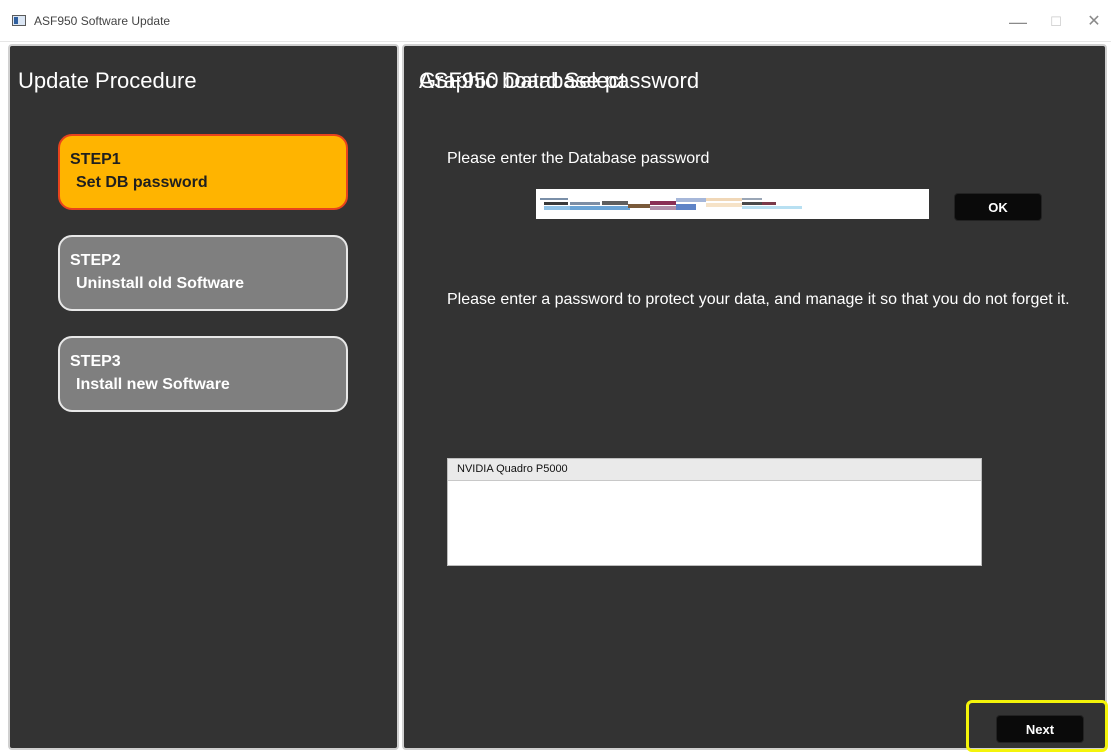  Describe the element at coordinates (998, 207) in the screenshot. I see `ok-button: OK` at that location.